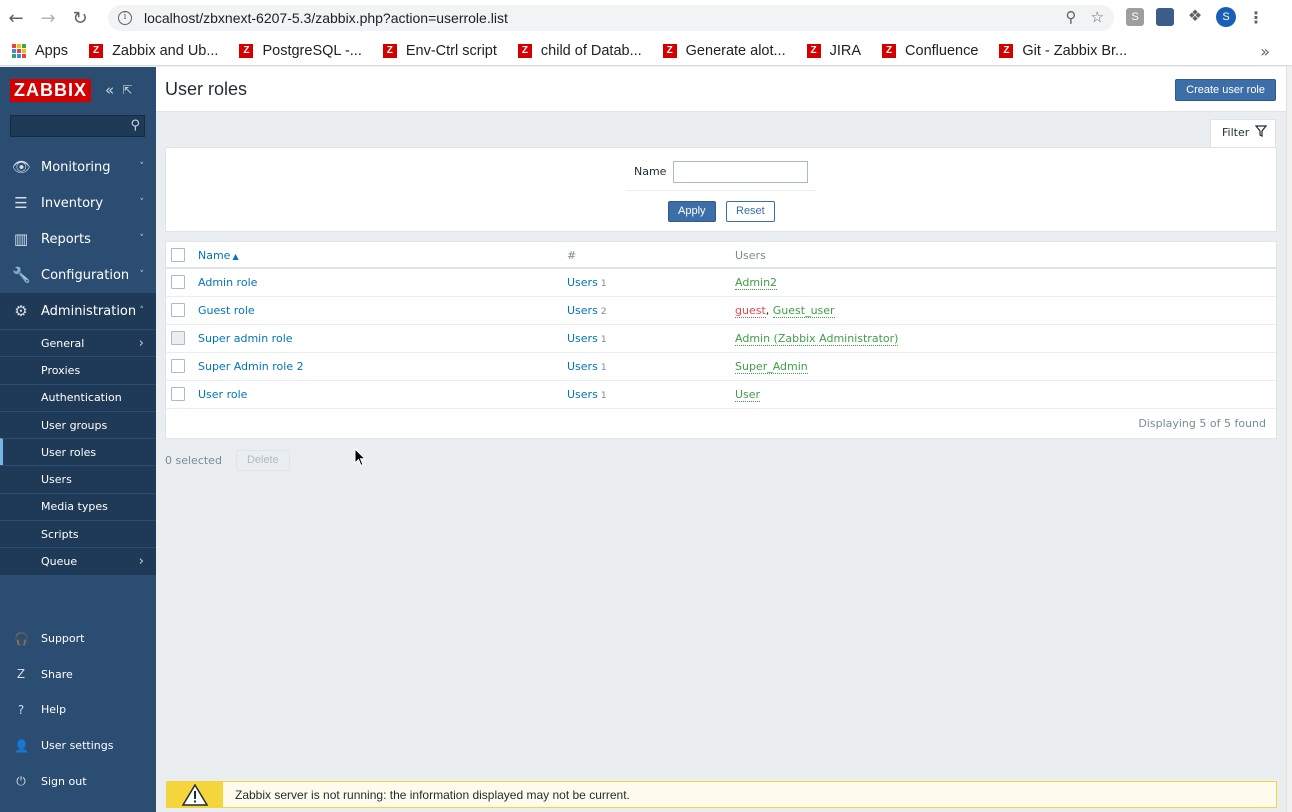 This screenshot has width=1292, height=812. Describe the element at coordinates (721, 255) in the screenshot. I see `table-header-row: Name ▲ # Users` at that location.